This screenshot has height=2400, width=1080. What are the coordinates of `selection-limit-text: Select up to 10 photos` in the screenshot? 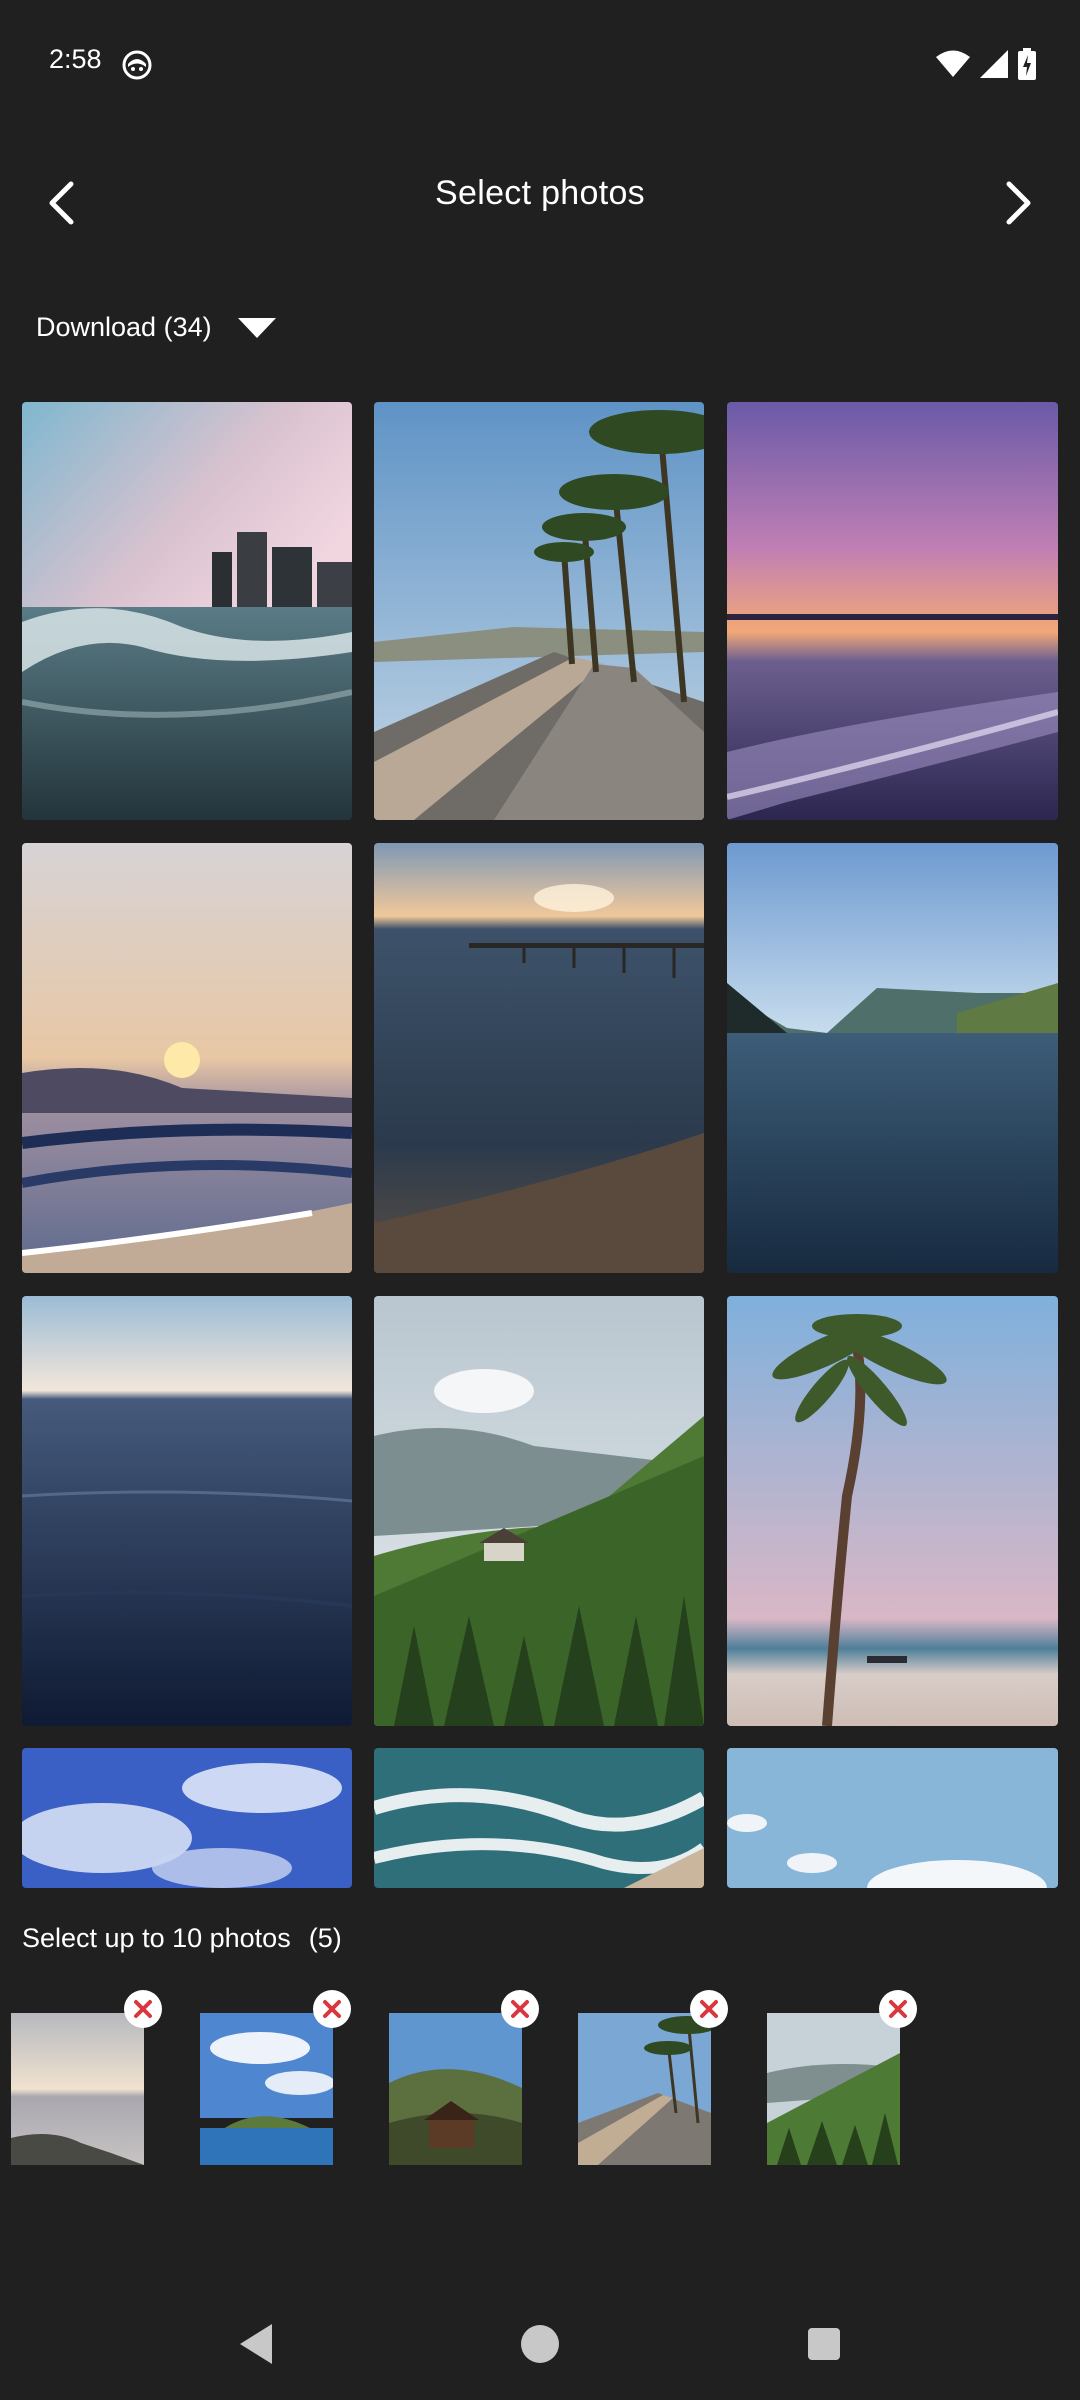 It's located at (156, 1938).